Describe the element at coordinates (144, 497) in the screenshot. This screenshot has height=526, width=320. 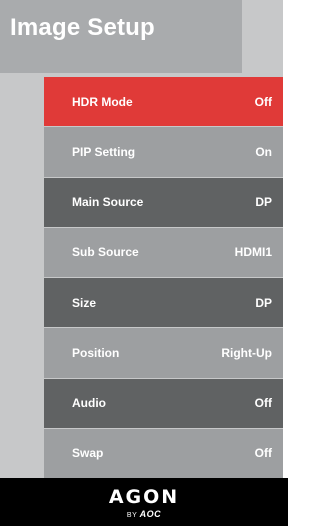
I see `agon-logo: AGON` at that location.